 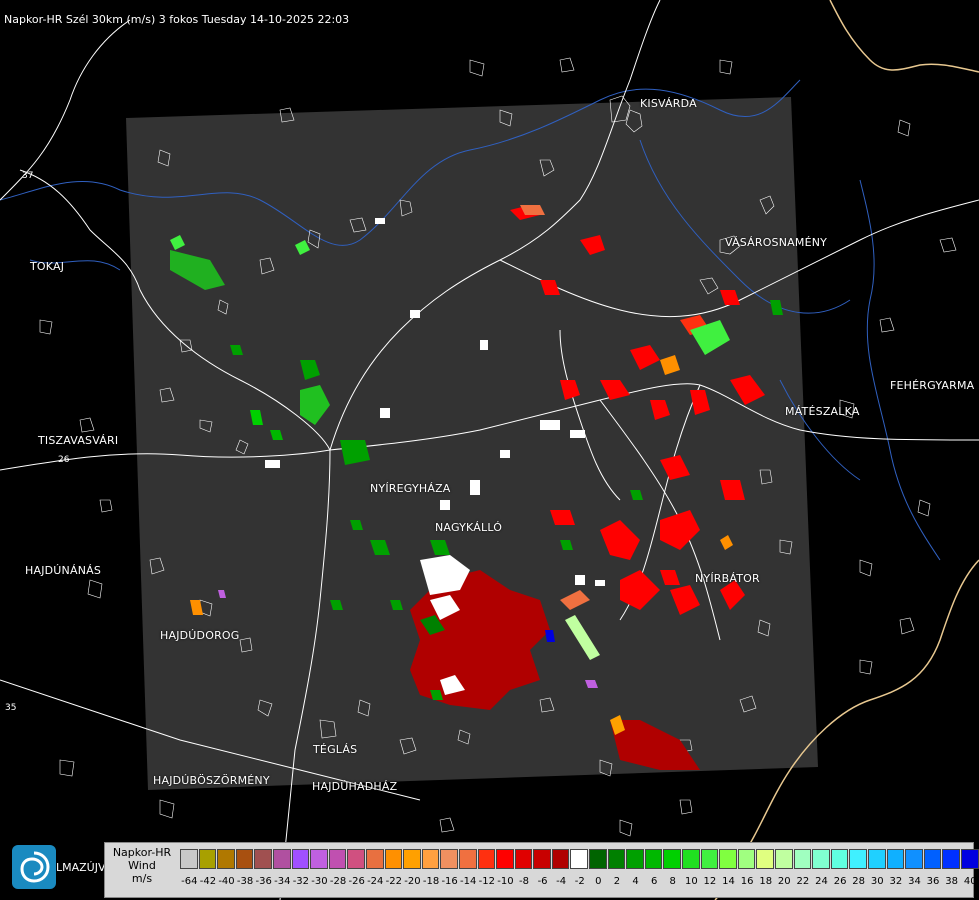 I want to click on legend-tick: -20, so click(x=412, y=881).